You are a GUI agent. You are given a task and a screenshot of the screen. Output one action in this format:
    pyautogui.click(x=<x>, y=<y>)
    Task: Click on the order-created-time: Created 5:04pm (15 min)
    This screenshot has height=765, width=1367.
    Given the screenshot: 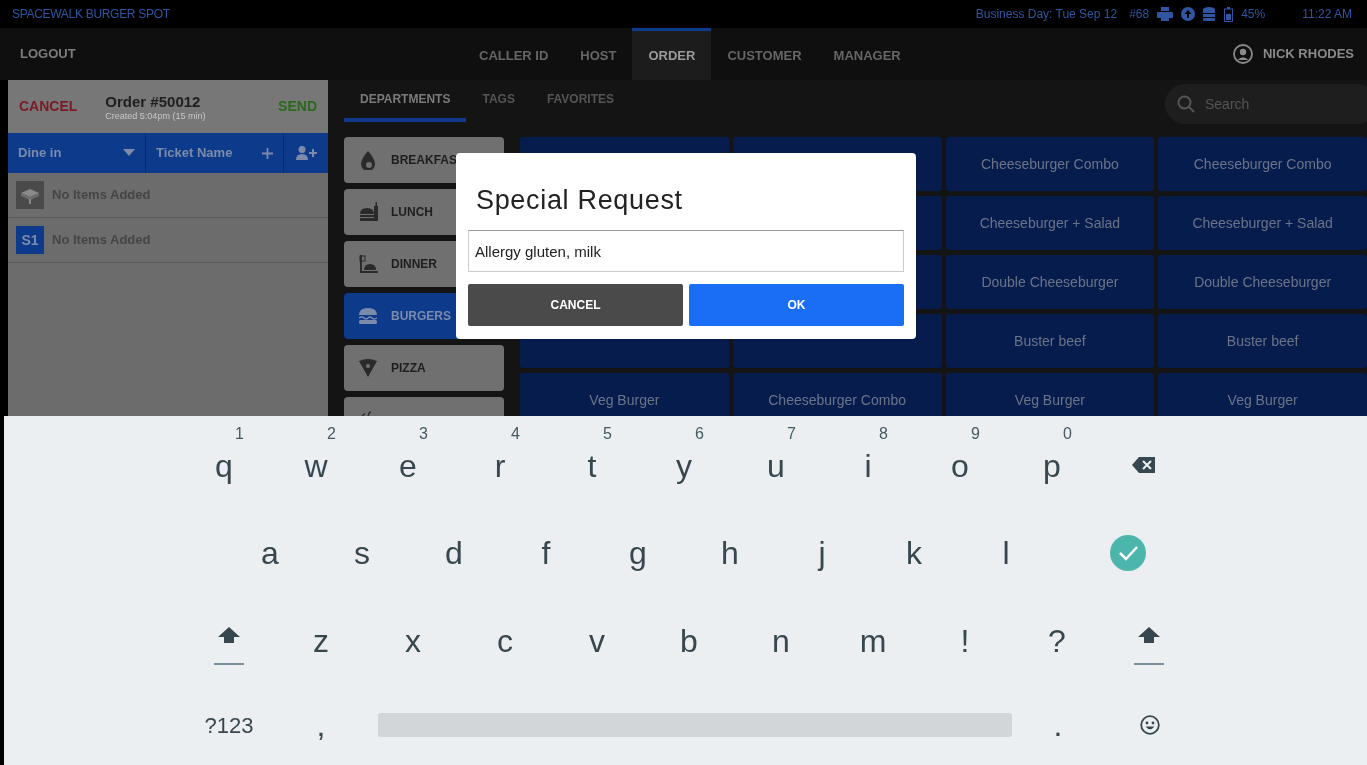 What is the action you would take?
    pyautogui.click(x=155, y=116)
    